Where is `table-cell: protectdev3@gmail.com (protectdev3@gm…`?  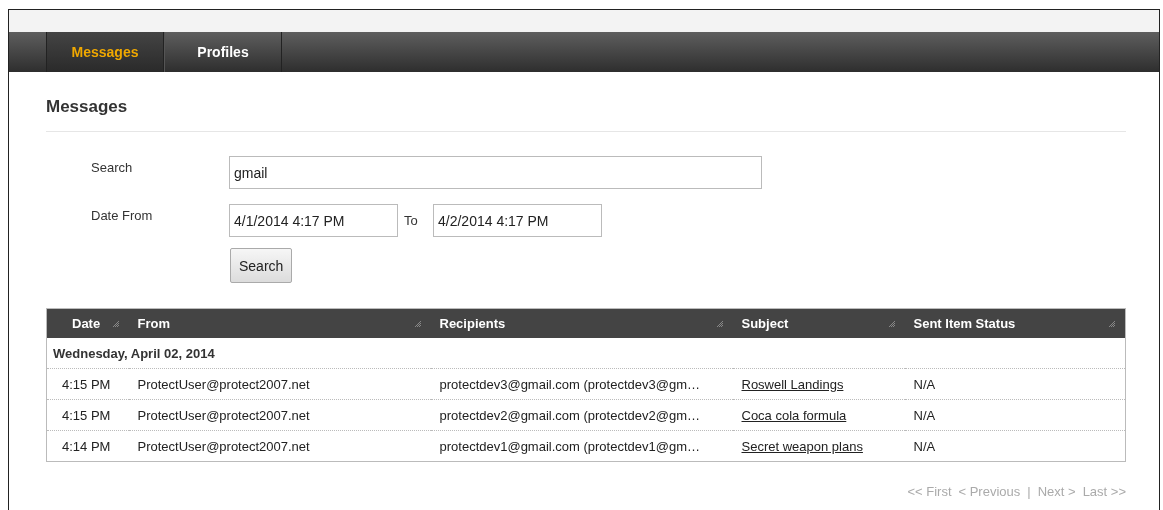 table-cell: protectdev3@gmail.com (protectdev3@gm… is located at coordinates (569, 384).